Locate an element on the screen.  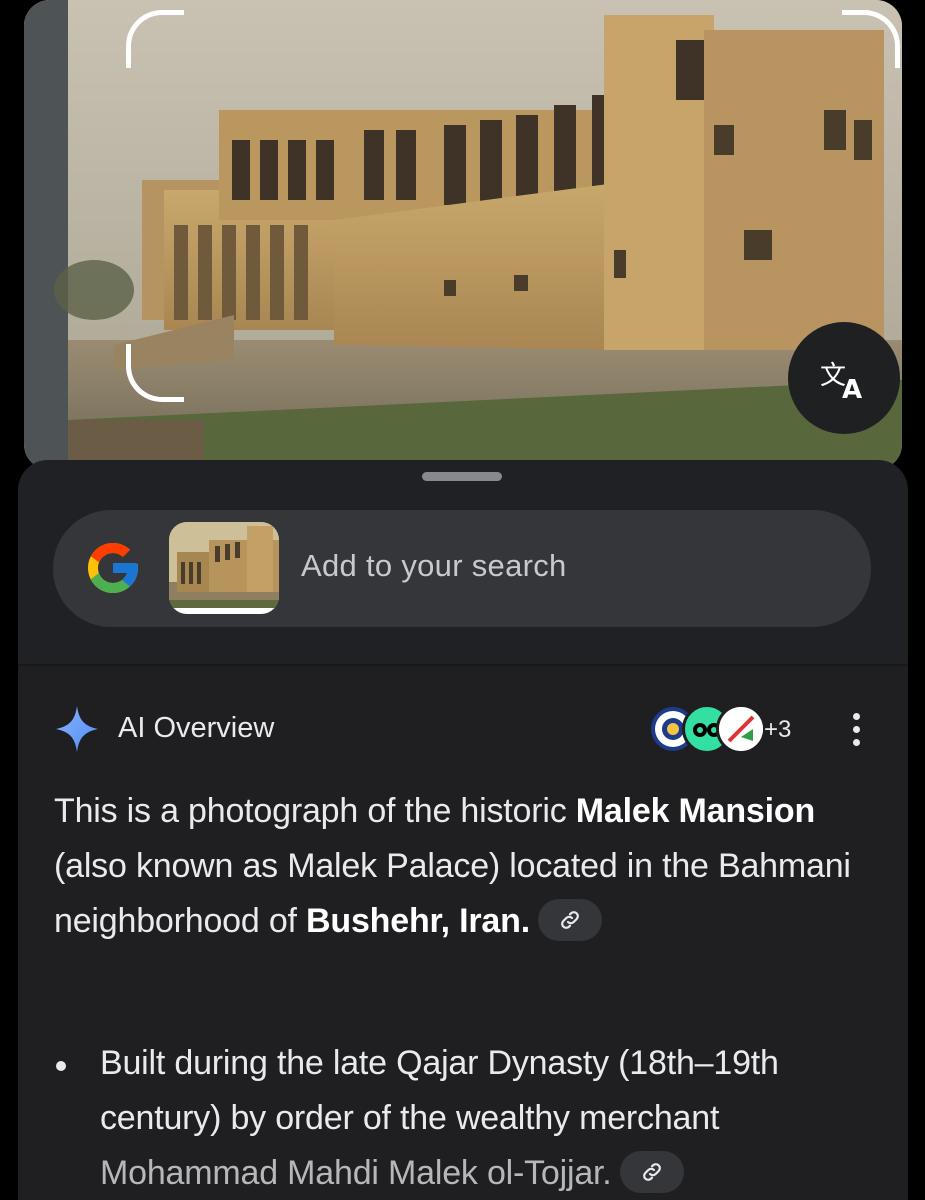
source-favicons: +3 is located at coordinates (758, 729).